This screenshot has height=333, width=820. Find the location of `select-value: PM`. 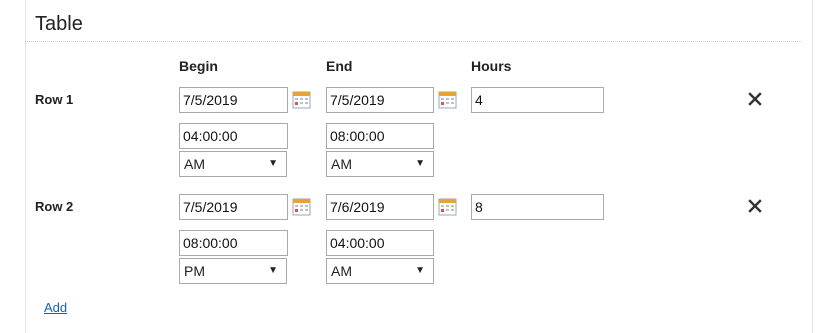

select-value: PM is located at coordinates (194, 271).